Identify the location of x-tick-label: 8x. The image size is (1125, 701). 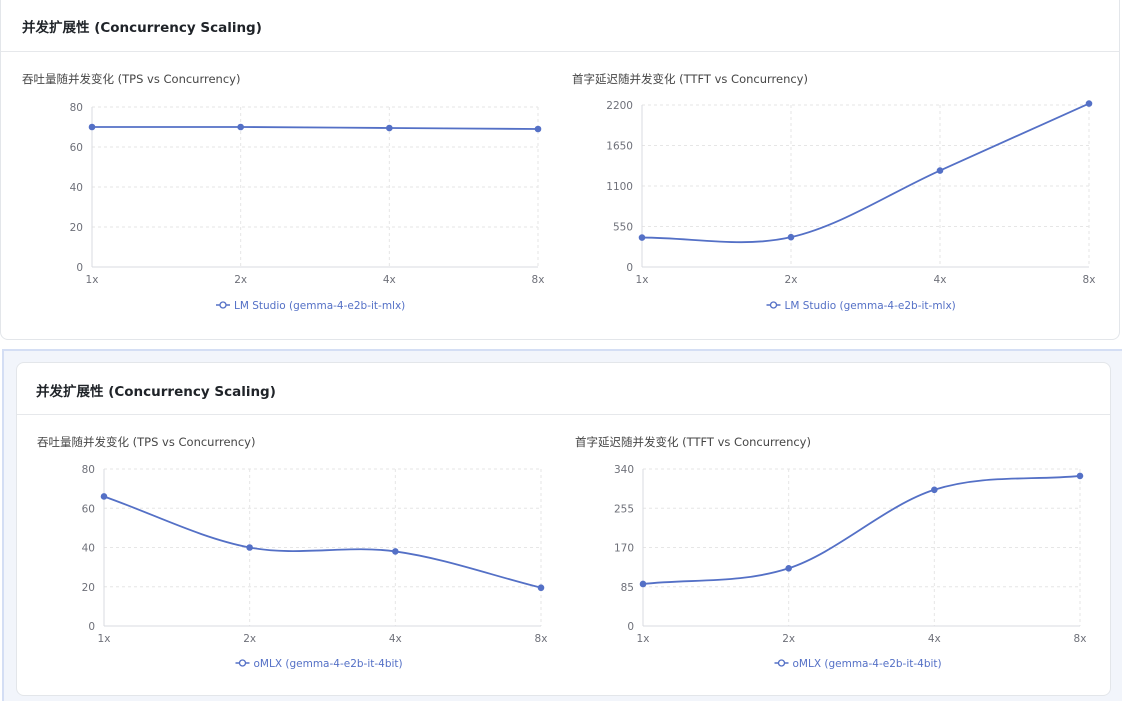
(1080, 639).